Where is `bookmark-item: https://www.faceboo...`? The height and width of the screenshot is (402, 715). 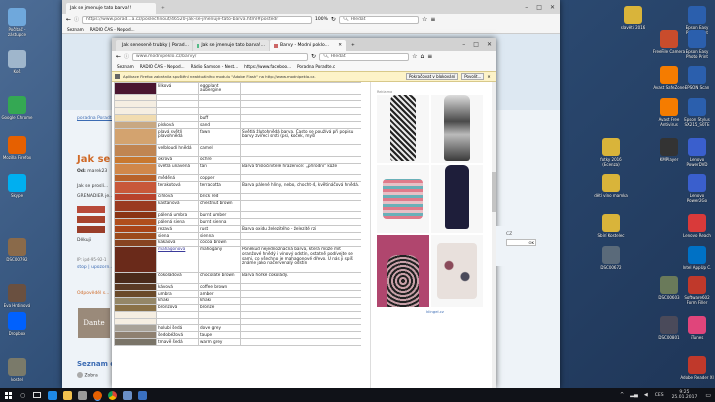
bookmark-item: https://www.faceboo... is located at coordinates (267, 66).